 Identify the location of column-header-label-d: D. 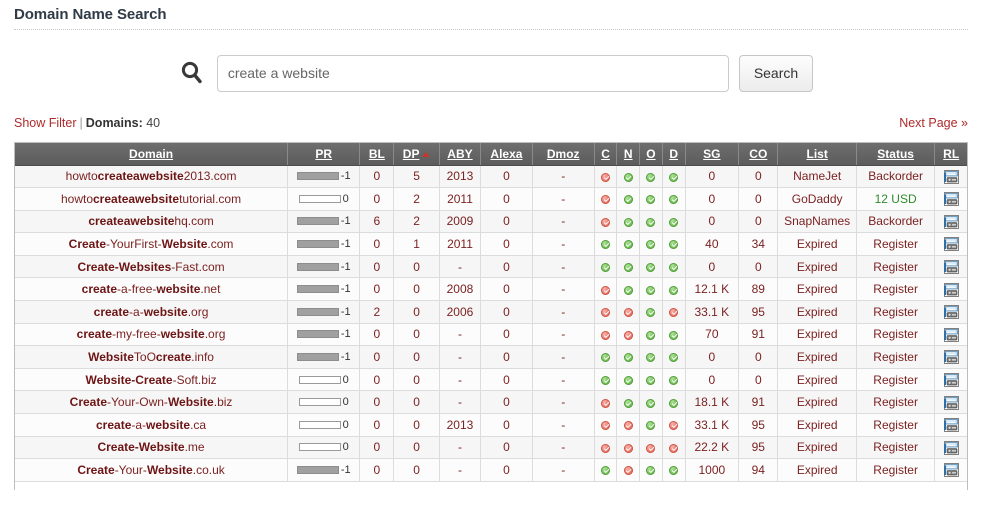
(673, 154).